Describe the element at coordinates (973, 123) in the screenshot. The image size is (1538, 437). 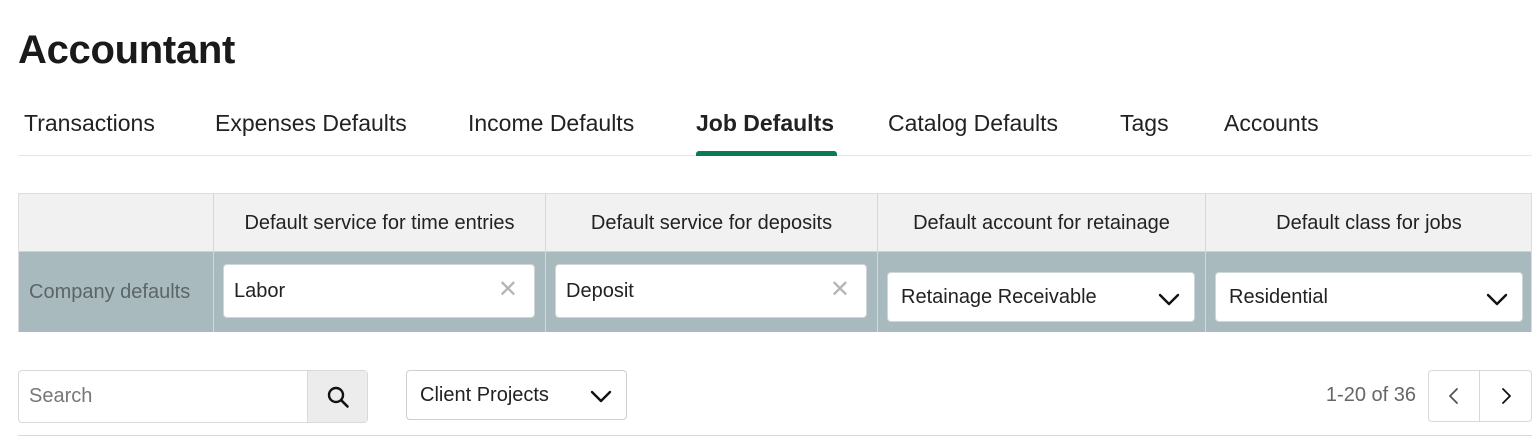
I see `tab-catalog-defaults: Catalog Defaults` at that location.